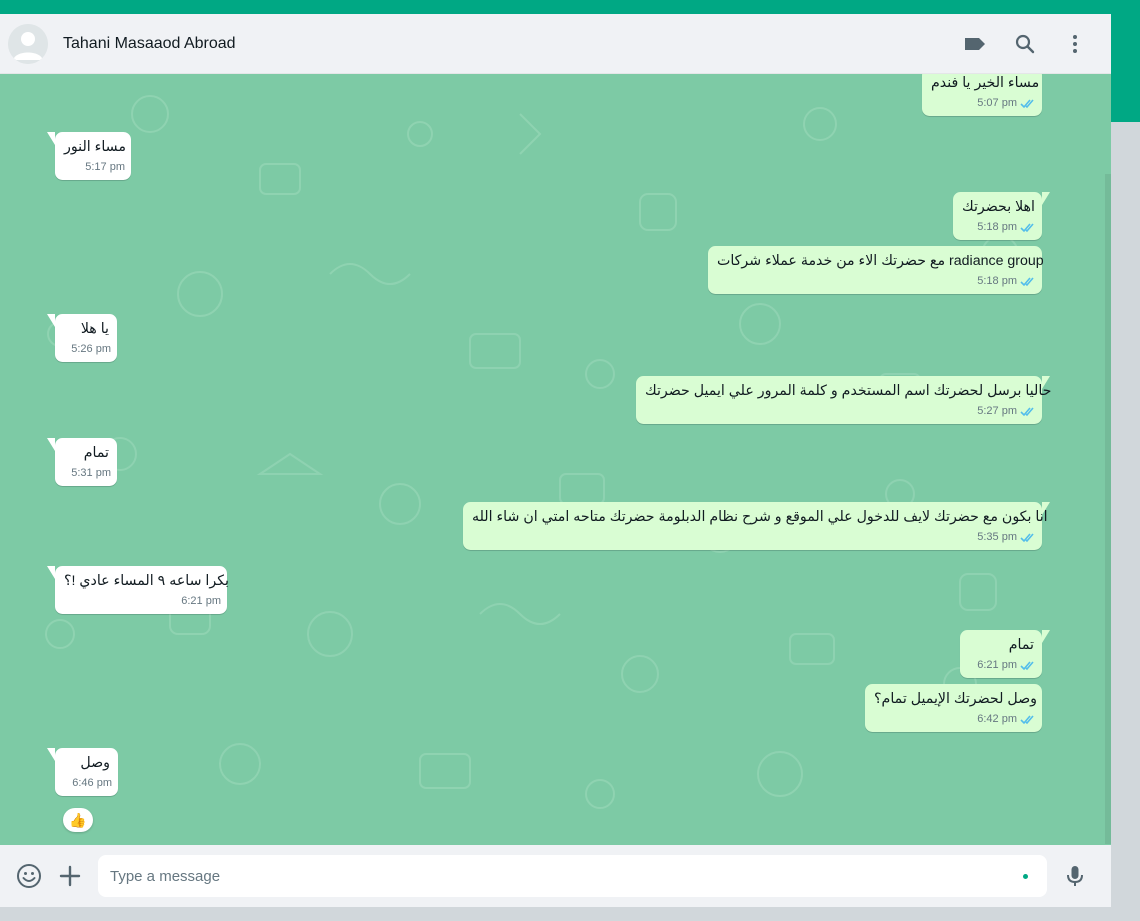 This screenshot has width=1140, height=921. I want to click on side-panel-edge, so click(1125, 467).